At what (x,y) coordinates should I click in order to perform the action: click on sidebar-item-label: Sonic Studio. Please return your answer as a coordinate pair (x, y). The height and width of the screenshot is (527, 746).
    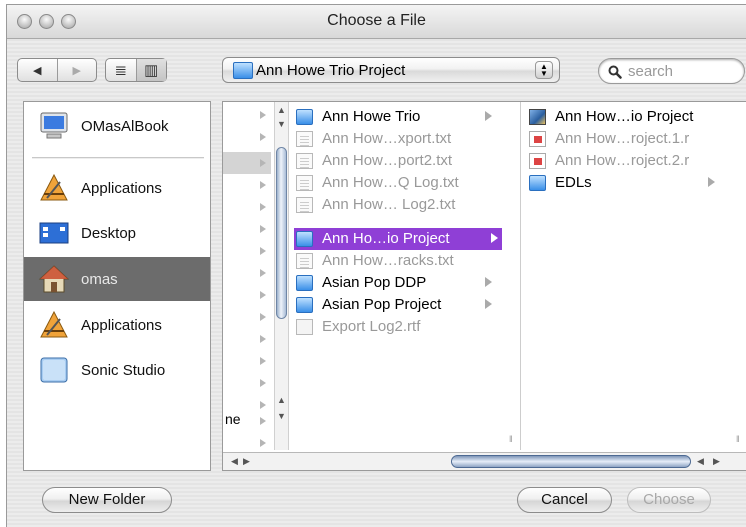
    Looking at the image, I should click on (123, 370).